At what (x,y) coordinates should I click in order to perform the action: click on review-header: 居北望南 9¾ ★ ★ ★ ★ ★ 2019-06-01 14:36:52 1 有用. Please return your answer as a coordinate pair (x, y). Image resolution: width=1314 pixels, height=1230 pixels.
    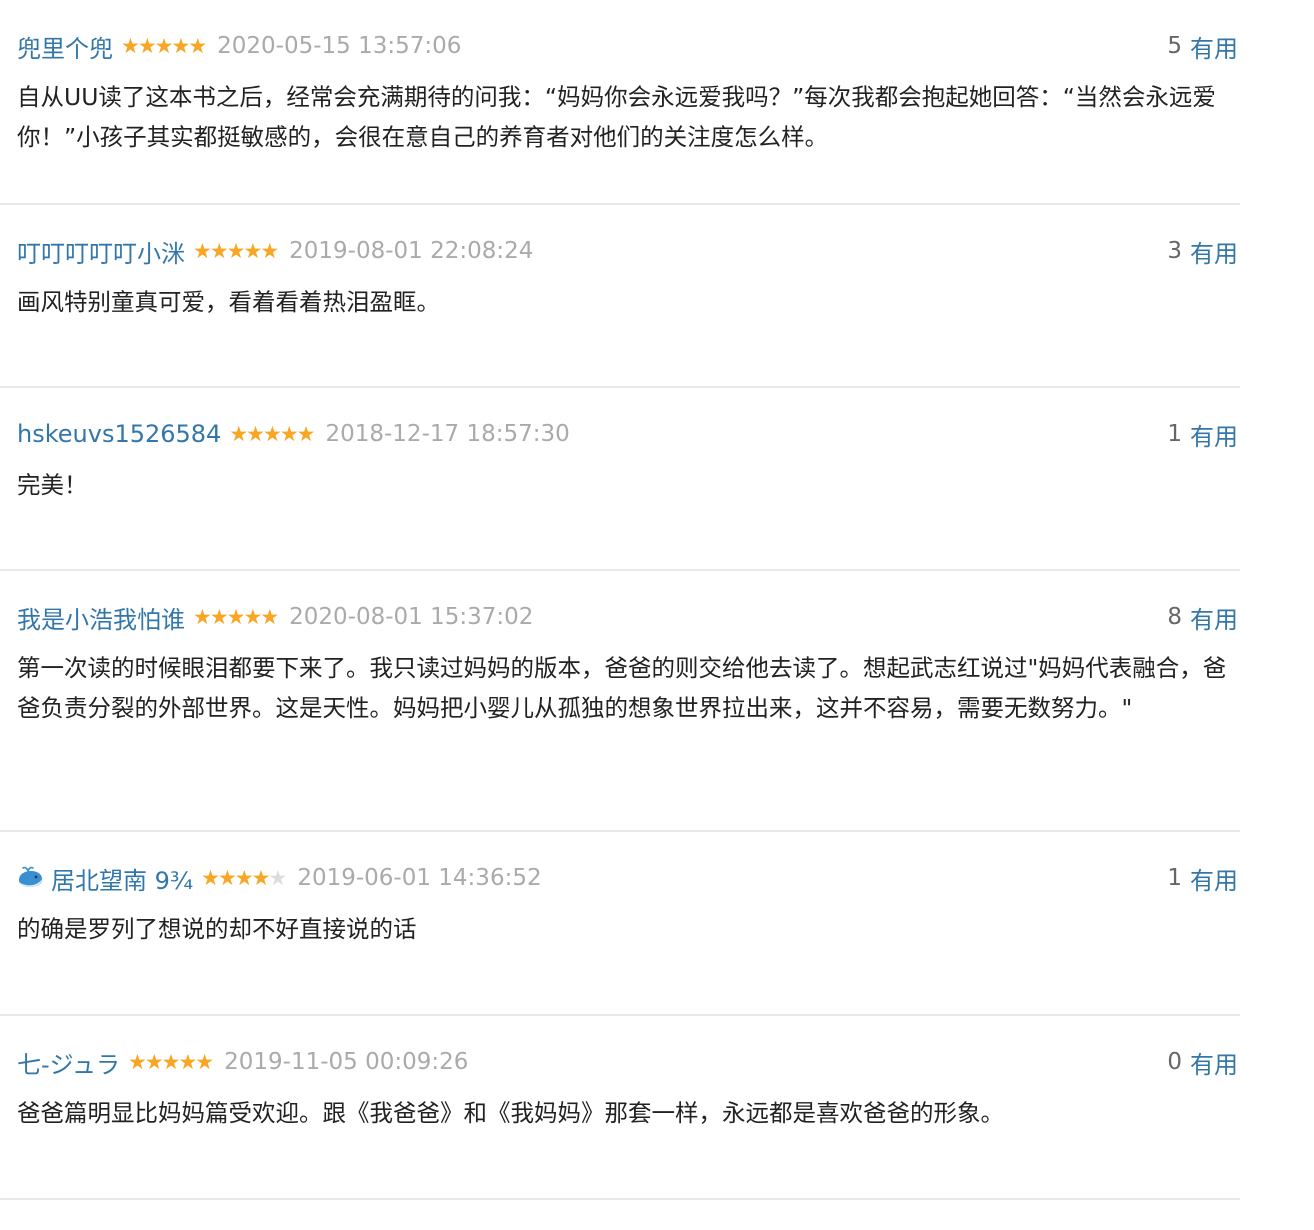
    Looking at the image, I should click on (627, 878).